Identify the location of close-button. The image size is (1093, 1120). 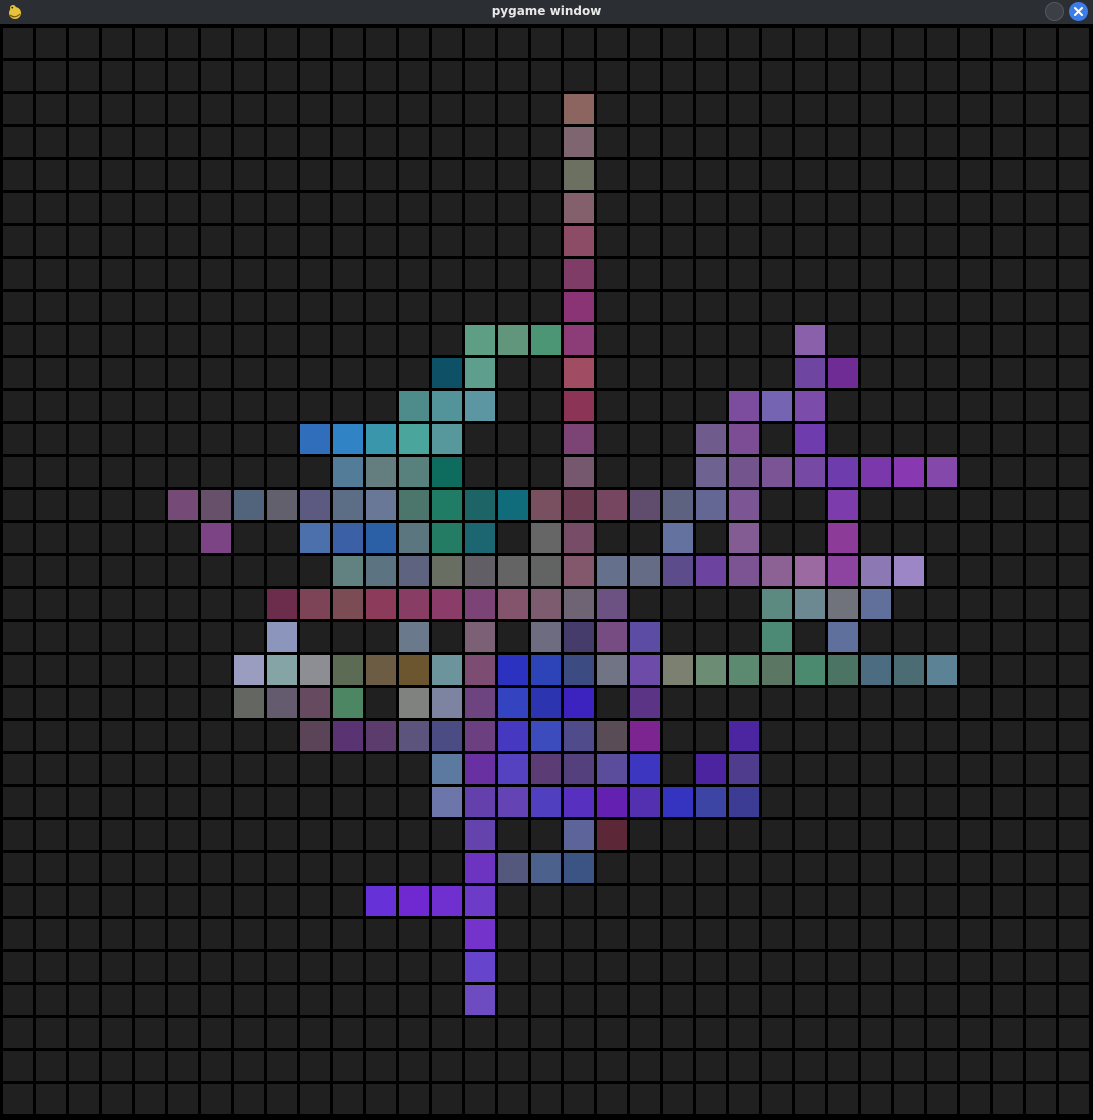
(1078, 11).